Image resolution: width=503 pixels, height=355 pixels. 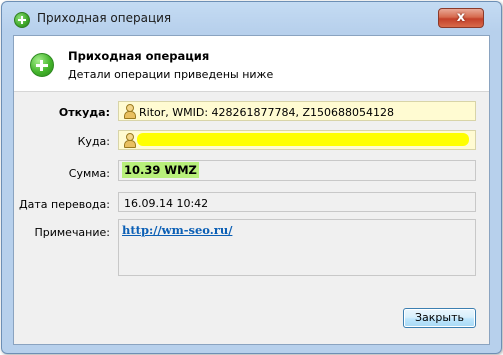 What do you see at coordinates (251, 19) in the screenshot?
I see `title-bar: Приходная операция x` at bounding box center [251, 19].